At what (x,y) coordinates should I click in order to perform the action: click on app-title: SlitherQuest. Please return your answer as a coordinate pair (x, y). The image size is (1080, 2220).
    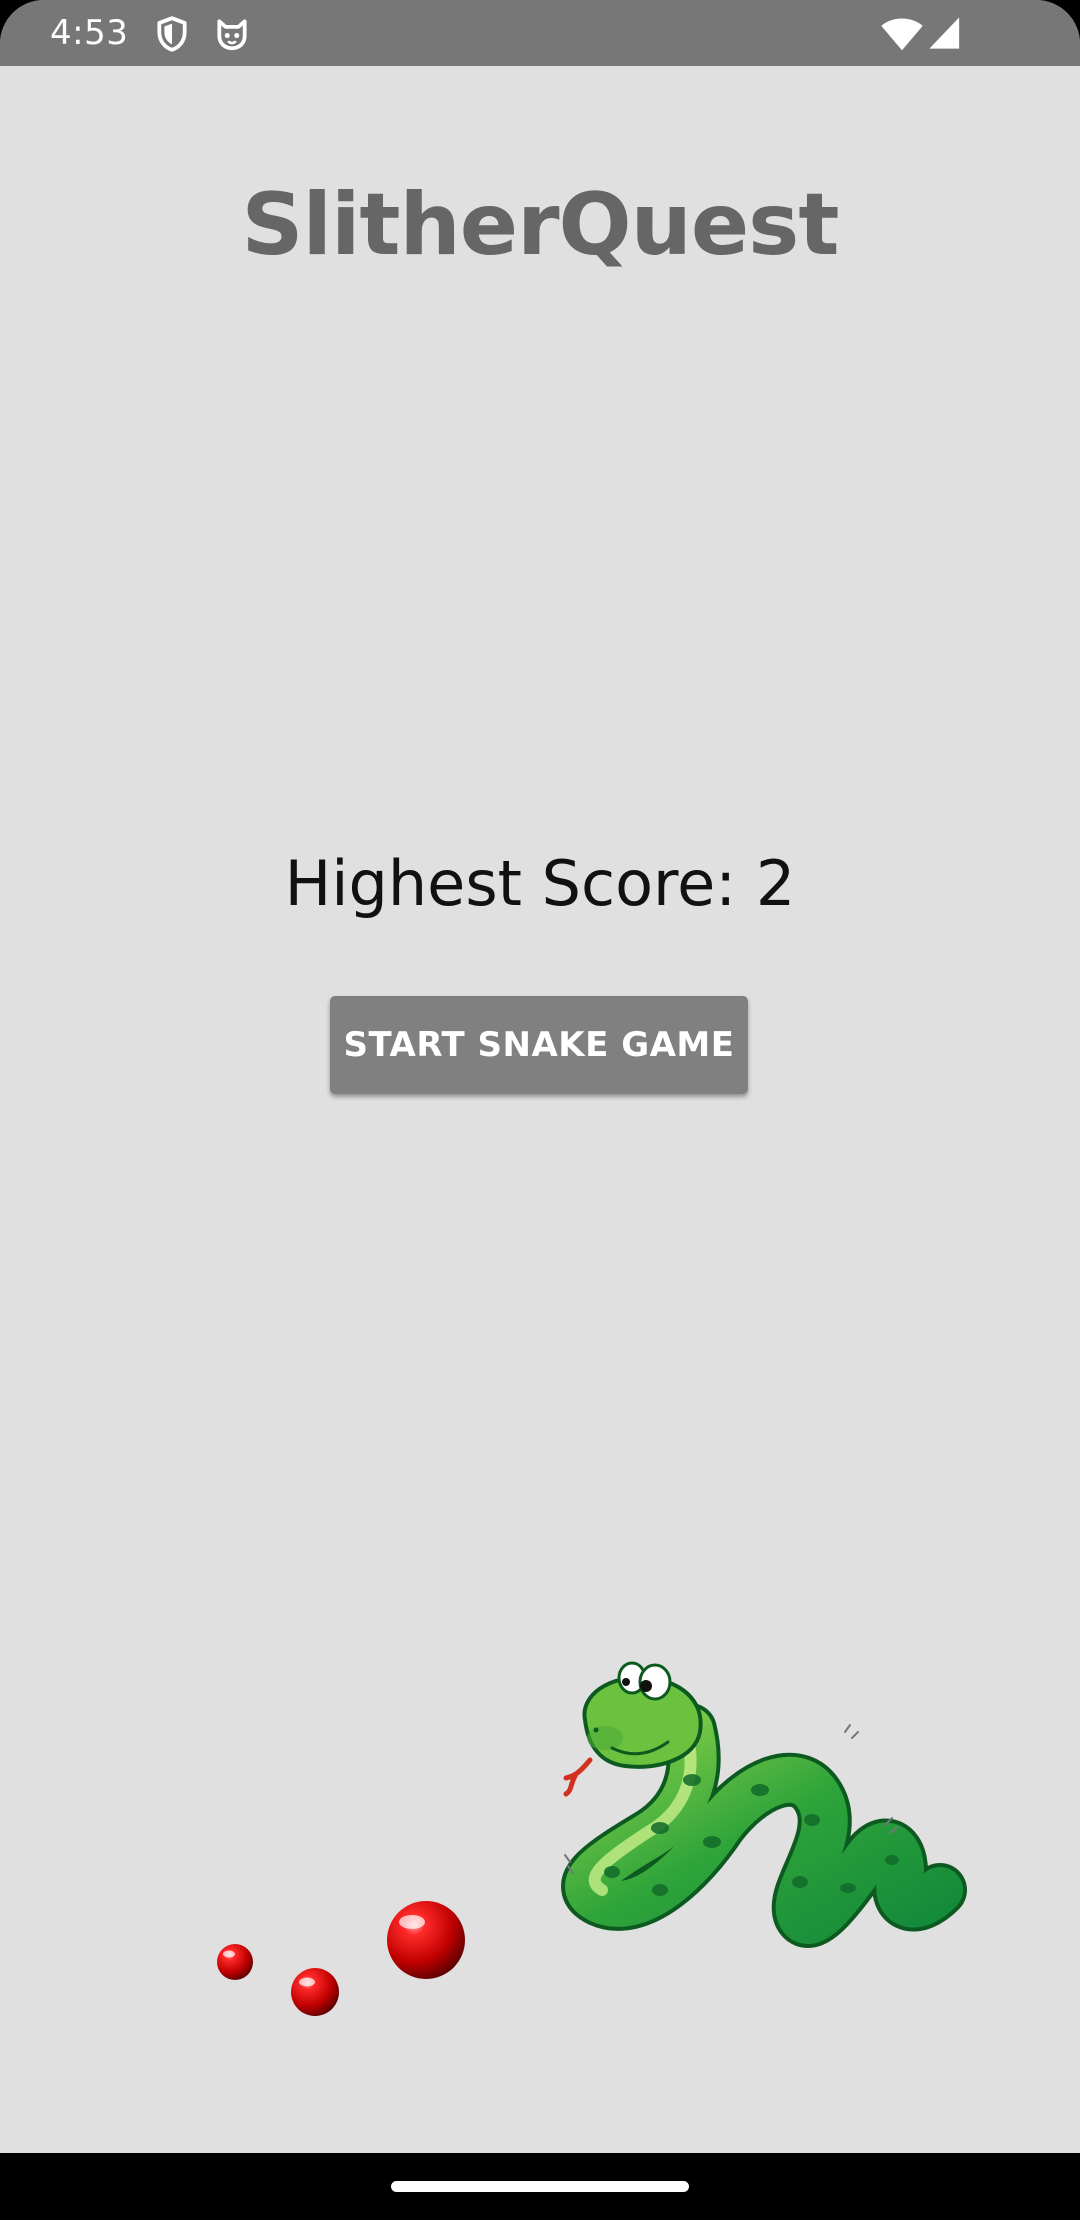
    Looking at the image, I should click on (540, 225).